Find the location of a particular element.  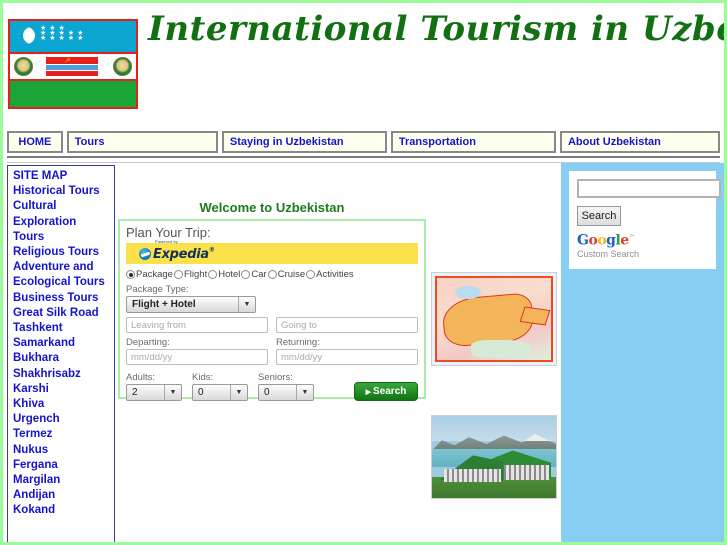

sidebar-item-khiva: Khiva is located at coordinates (63, 404).